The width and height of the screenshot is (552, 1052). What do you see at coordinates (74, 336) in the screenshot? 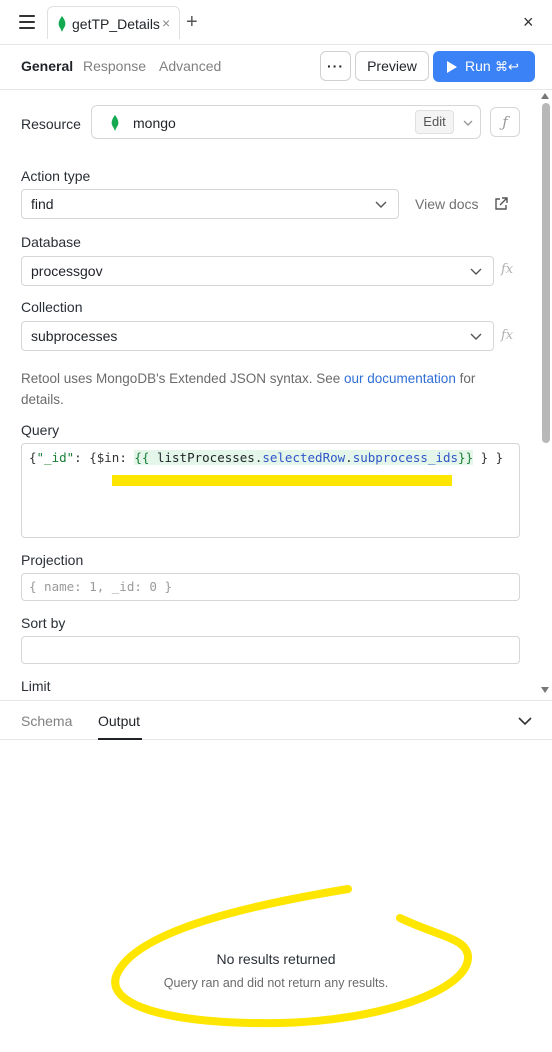
I see `collection-value: subprocesses` at bounding box center [74, 336].